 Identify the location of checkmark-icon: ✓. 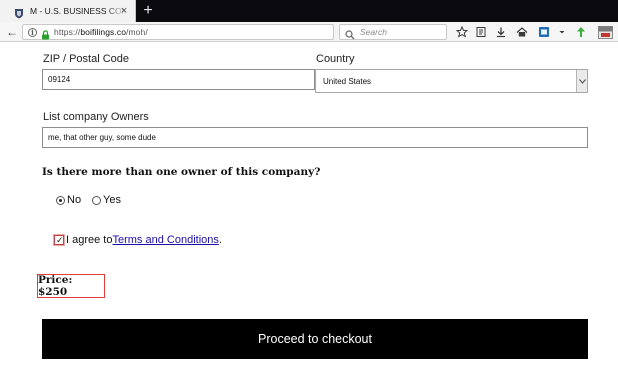
(60, 240).